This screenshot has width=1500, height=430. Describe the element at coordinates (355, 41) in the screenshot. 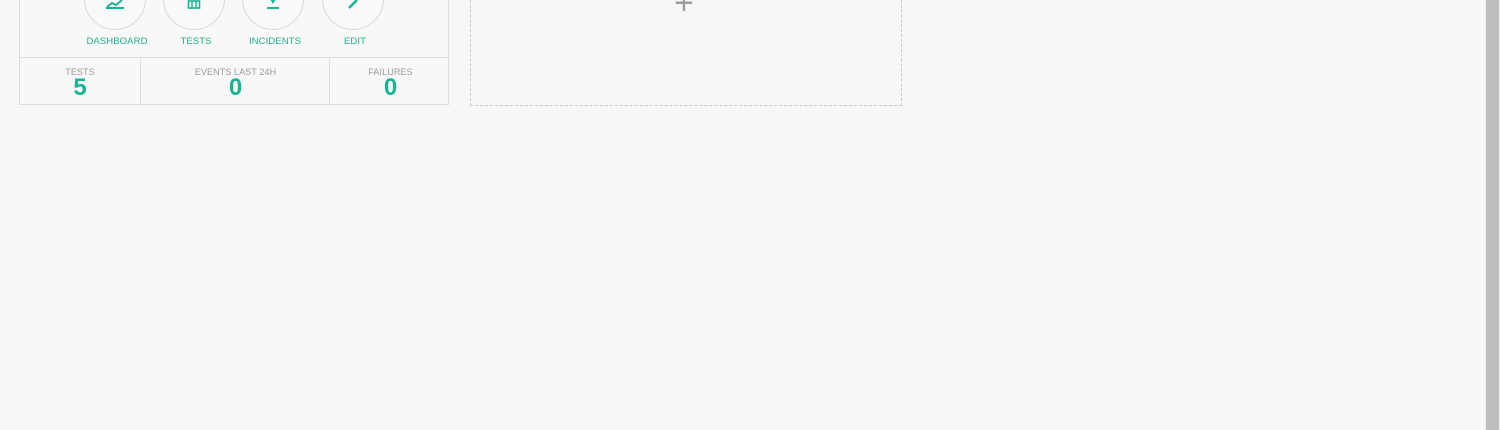

I see `edit-label: EDIT` at that location.